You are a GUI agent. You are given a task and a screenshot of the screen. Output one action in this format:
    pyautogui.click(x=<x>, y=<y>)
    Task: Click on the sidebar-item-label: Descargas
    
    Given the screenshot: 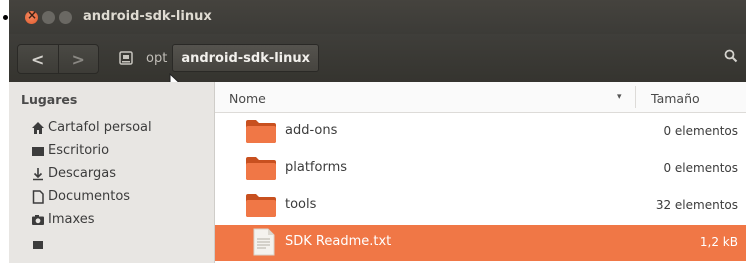 What is the action you would take?
    pyautogui.click(x=82, y=173)
    